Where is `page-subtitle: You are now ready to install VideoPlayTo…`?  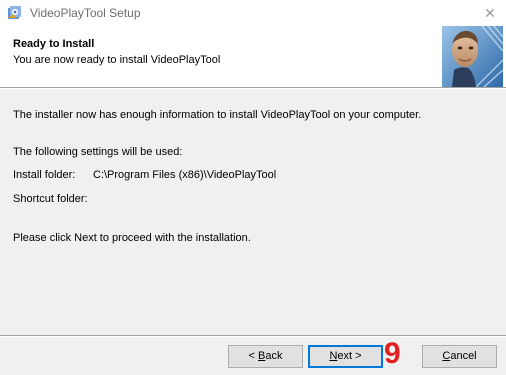 page-subtitle: You are now ready to install VideoPlayTo… is located at coordinates (117, 60).